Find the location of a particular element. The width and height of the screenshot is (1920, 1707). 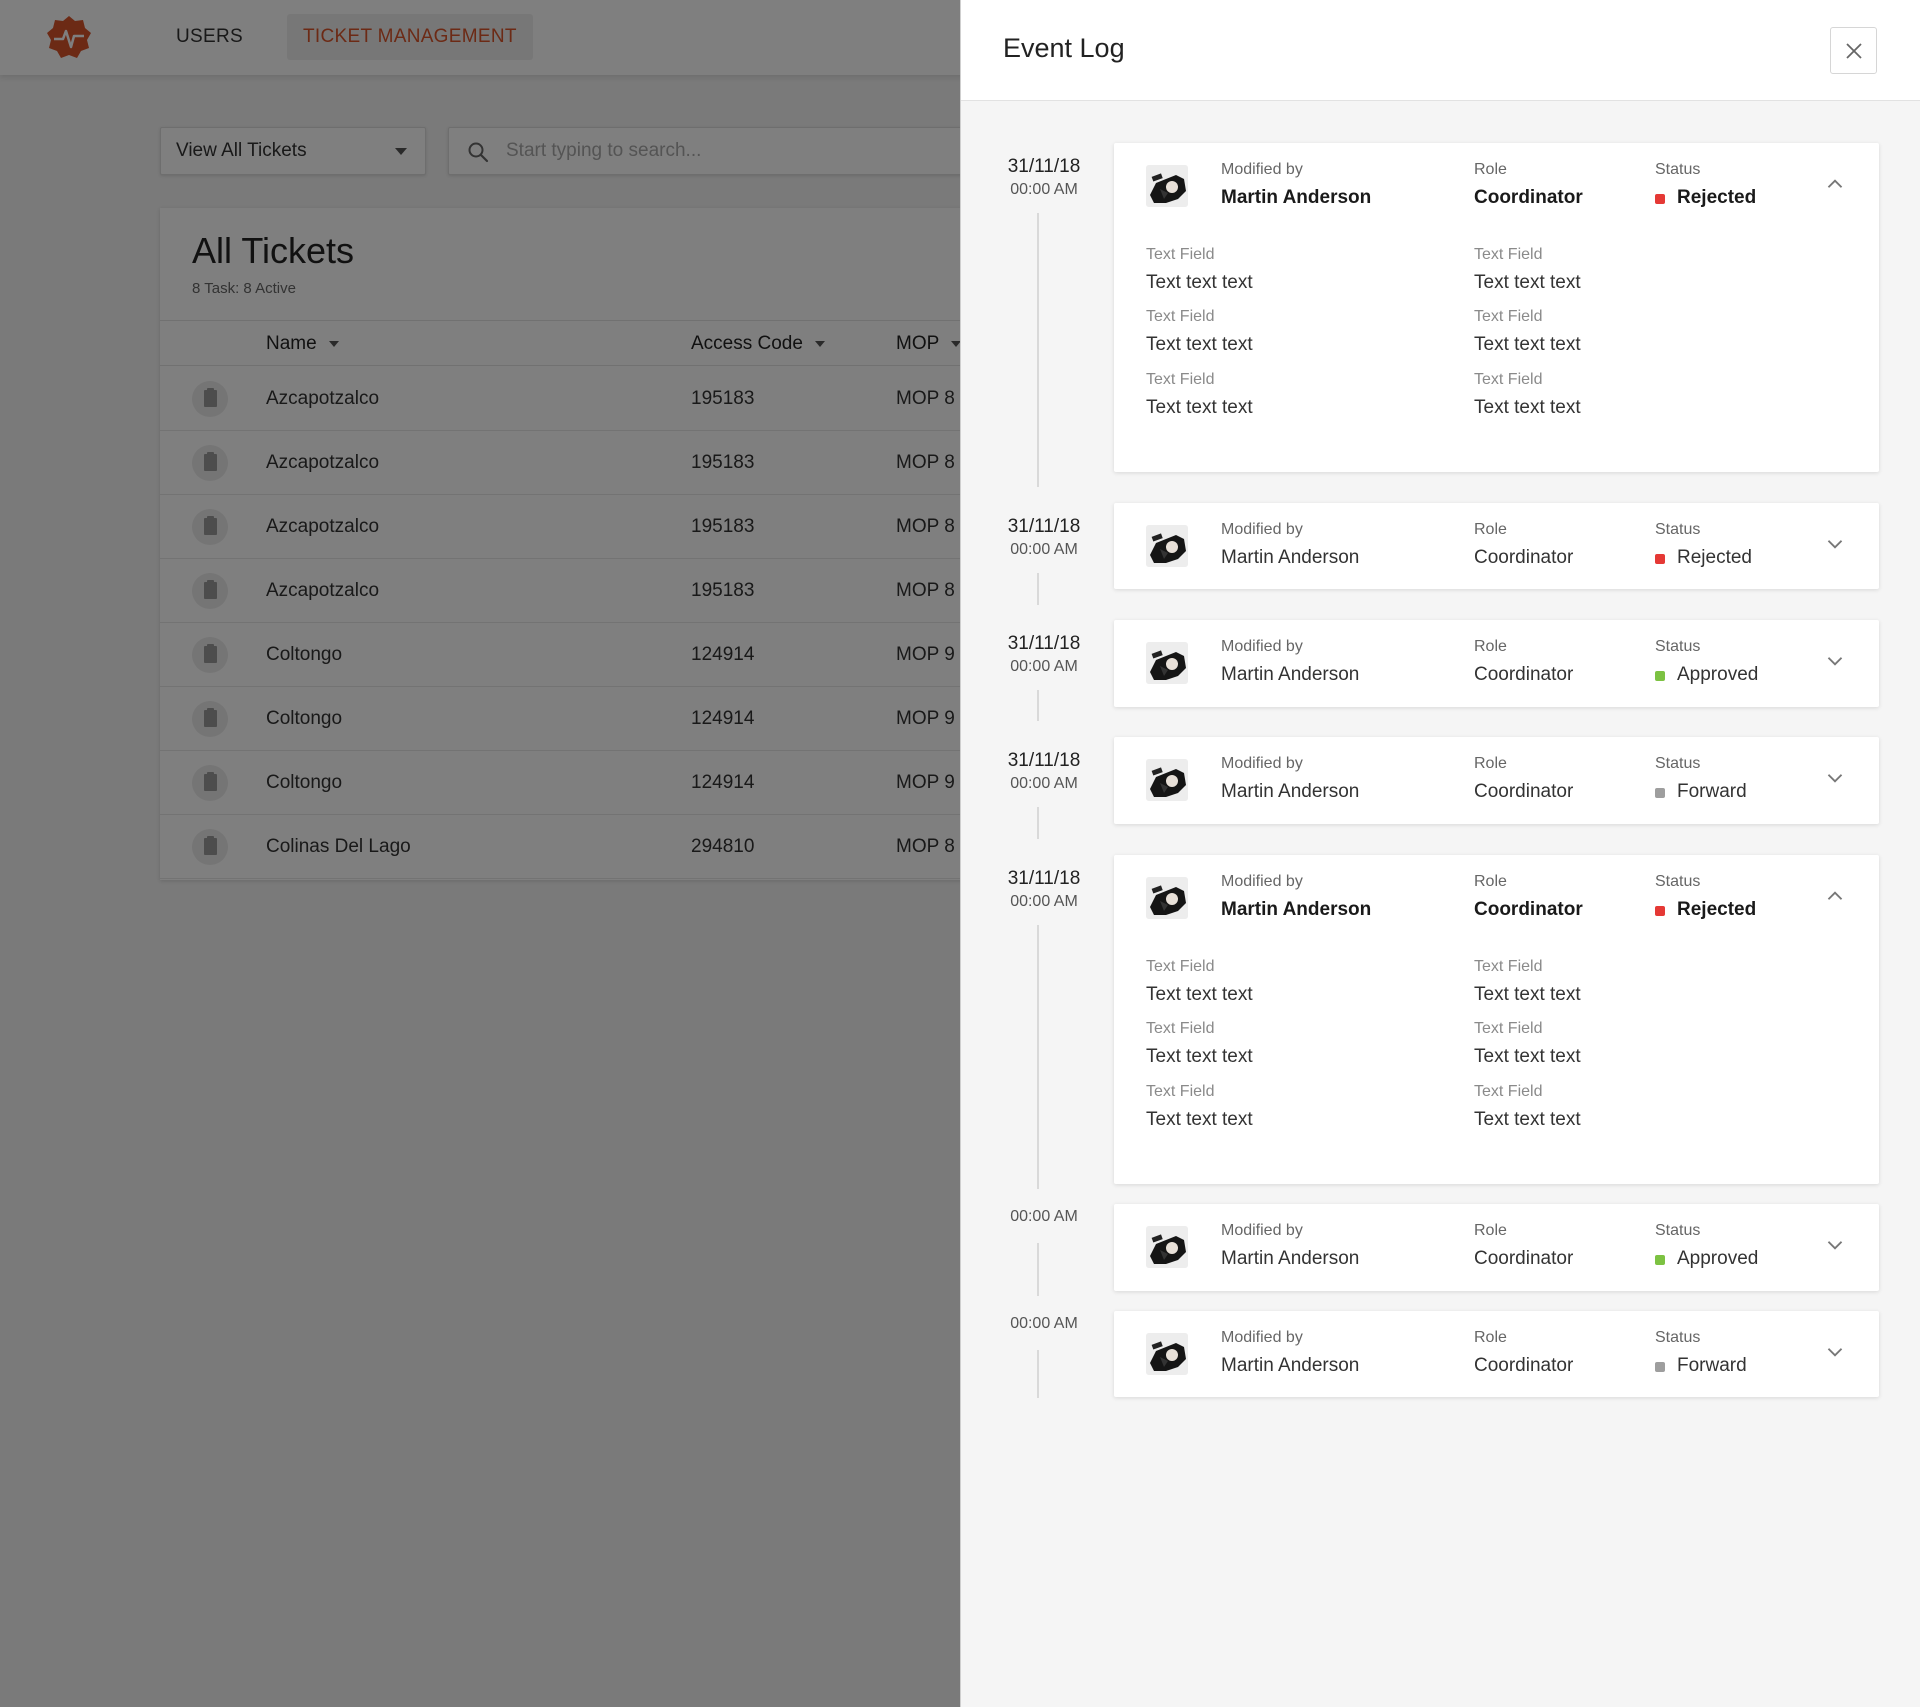

drawer-header: Event Log is located at coordinates (1440, 50).